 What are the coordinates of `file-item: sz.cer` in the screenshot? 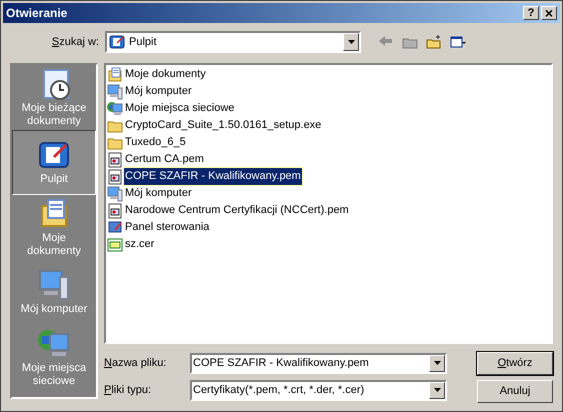 It's located at (140, 244).